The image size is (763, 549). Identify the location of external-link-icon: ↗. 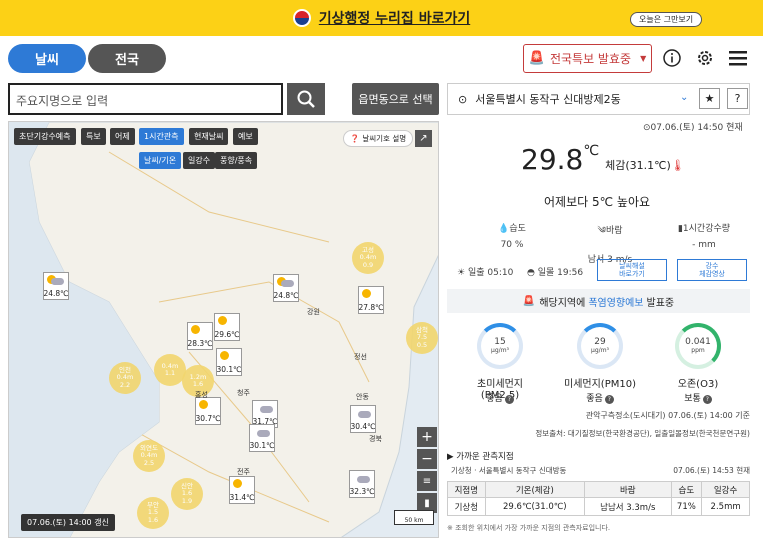
(423, 138).